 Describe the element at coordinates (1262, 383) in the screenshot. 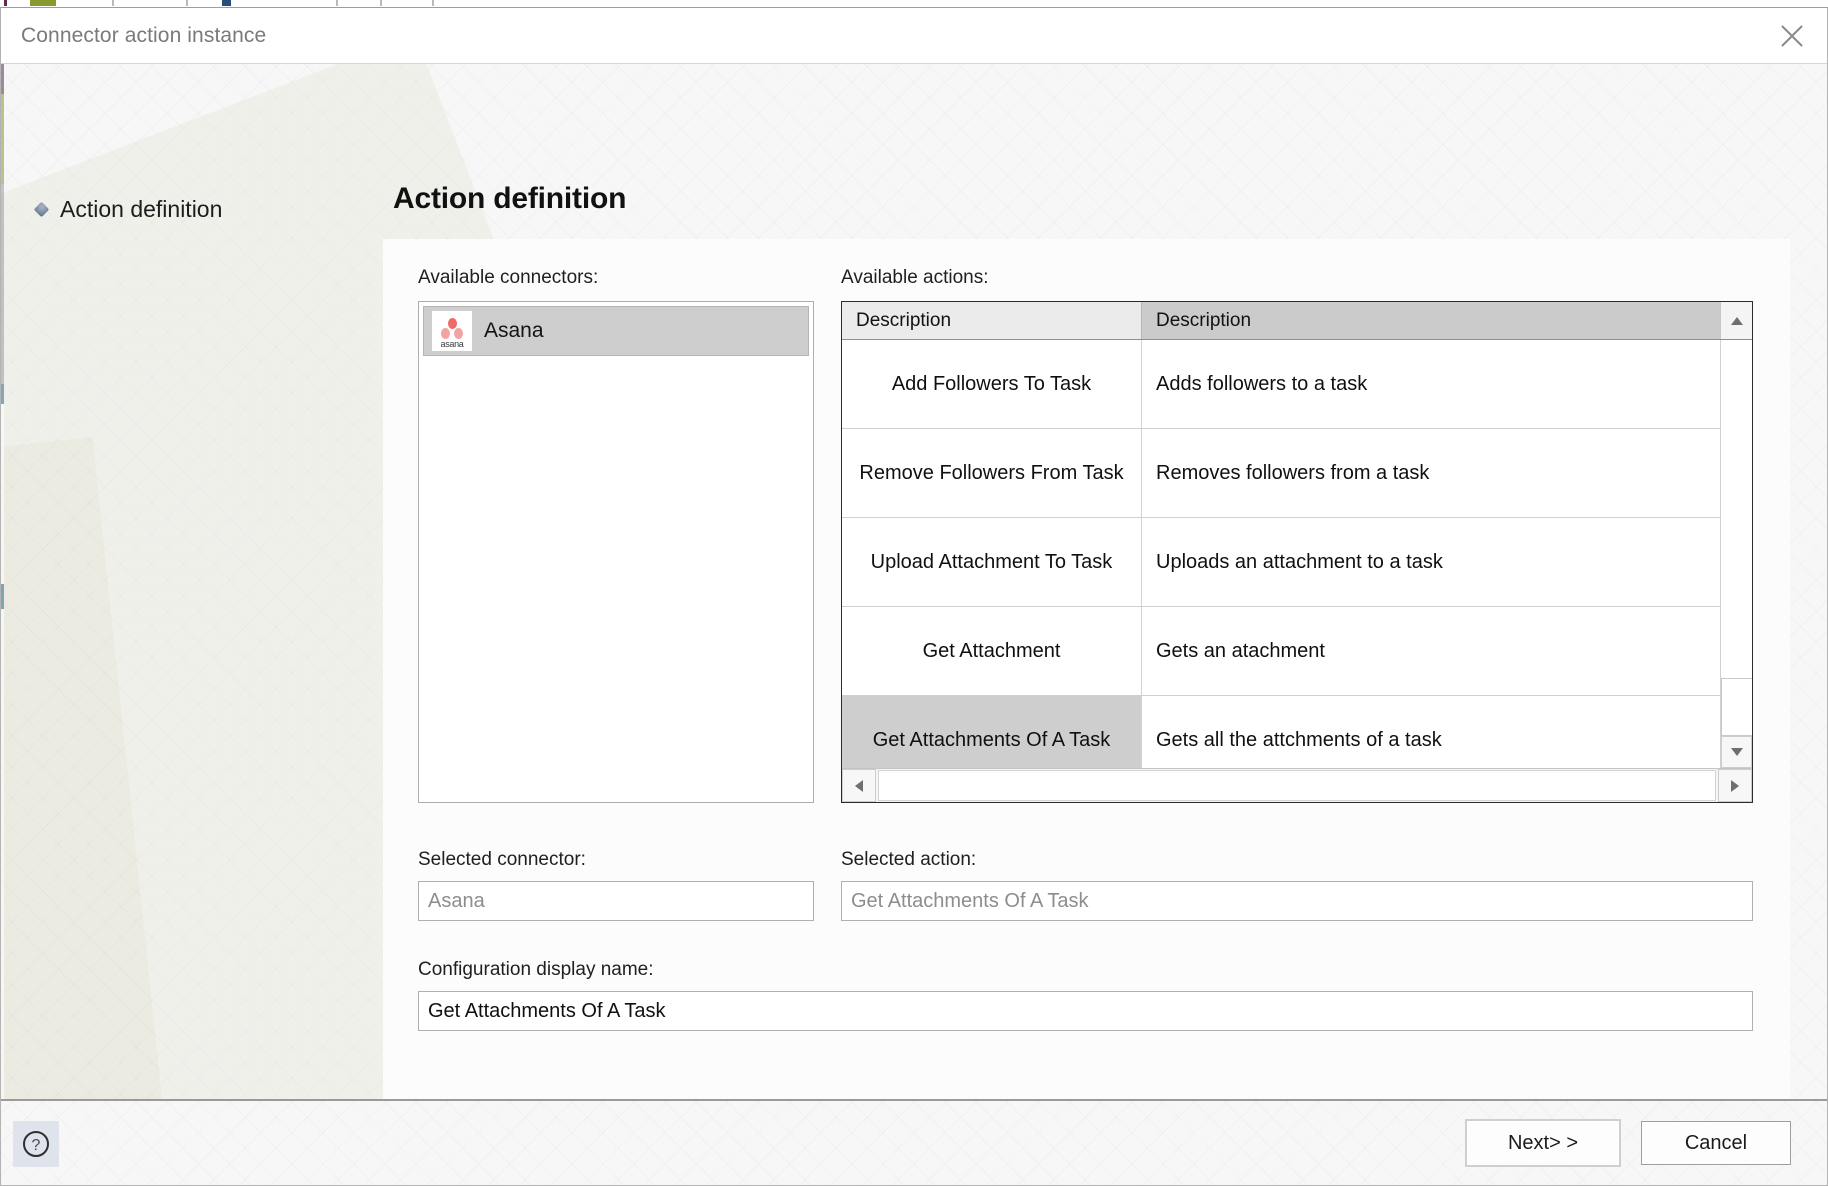

I see `action-description: Adds followers to a task` at that location.